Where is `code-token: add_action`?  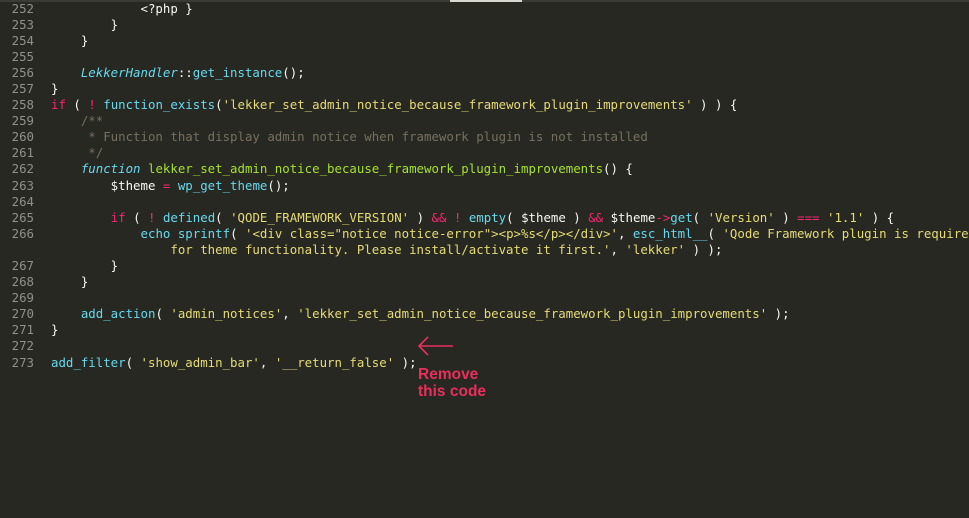
code-token: add_action is located at coordinates (118, 314).